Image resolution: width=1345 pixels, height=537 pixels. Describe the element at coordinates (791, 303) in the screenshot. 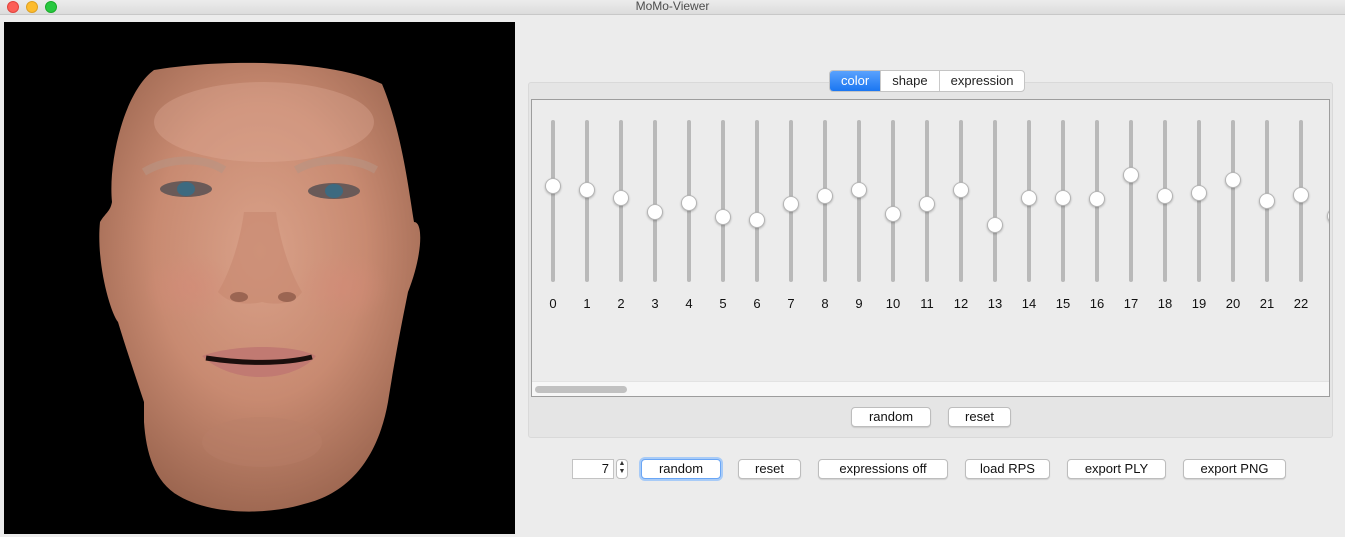

I see `slider-label: 7` at that location.